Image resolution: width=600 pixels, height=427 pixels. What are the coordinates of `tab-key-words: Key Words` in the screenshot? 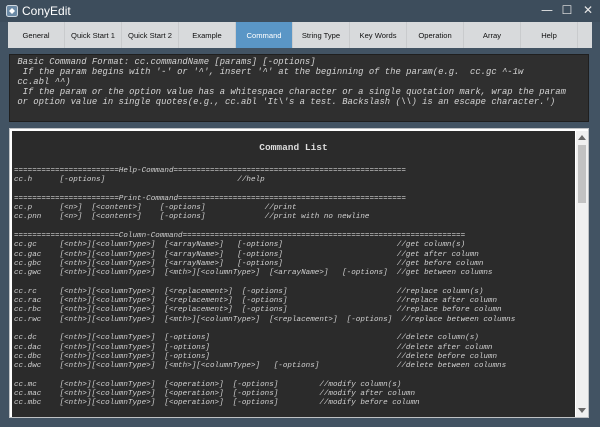 It's located at (378, 35).